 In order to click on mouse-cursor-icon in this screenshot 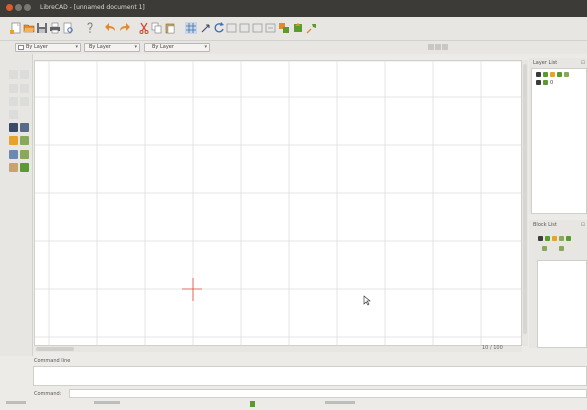, I will do `click(367, 300)`.